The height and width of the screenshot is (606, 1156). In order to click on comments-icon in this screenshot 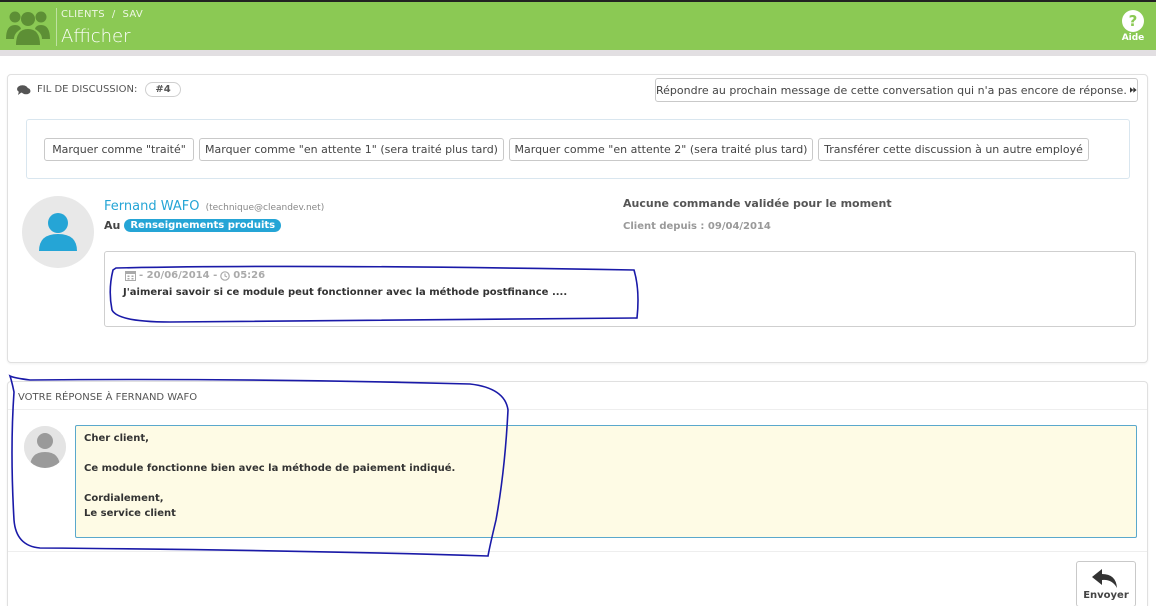, I will do `click(24, 89)`.